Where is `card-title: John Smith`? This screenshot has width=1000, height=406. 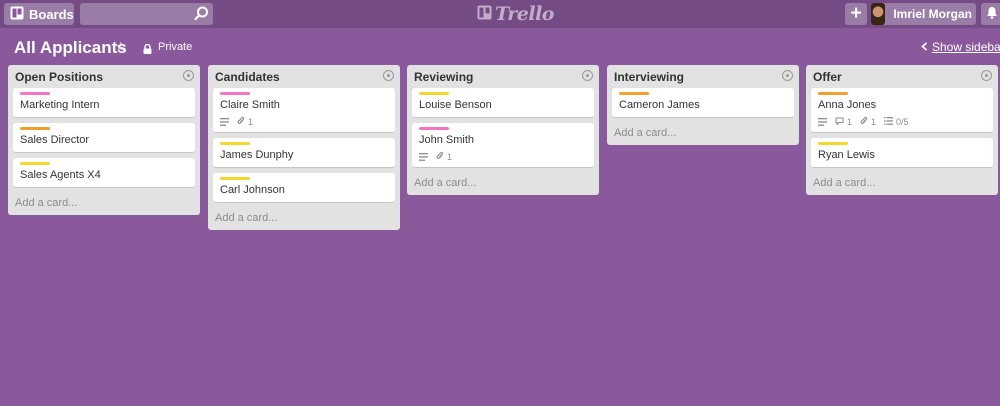
card-title: John Smith is located at coordinates (447, 140).